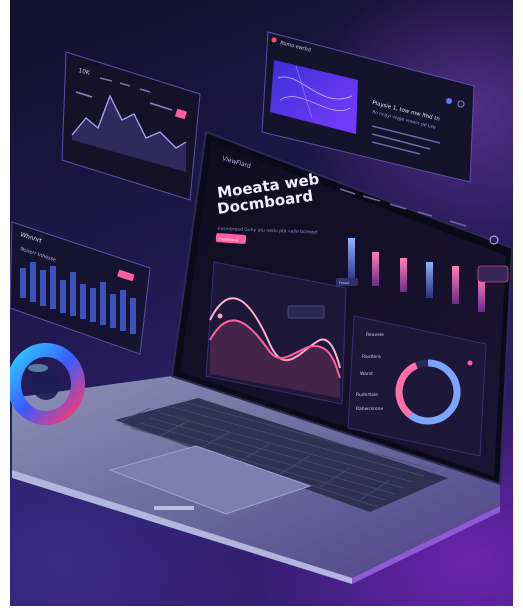  What do you see at coordinates (80, 288) in the screenshot?
I see `floating-panel-left-mid: Whnnrt Nsnerr Inhesse` at bounding box center [80, 288].